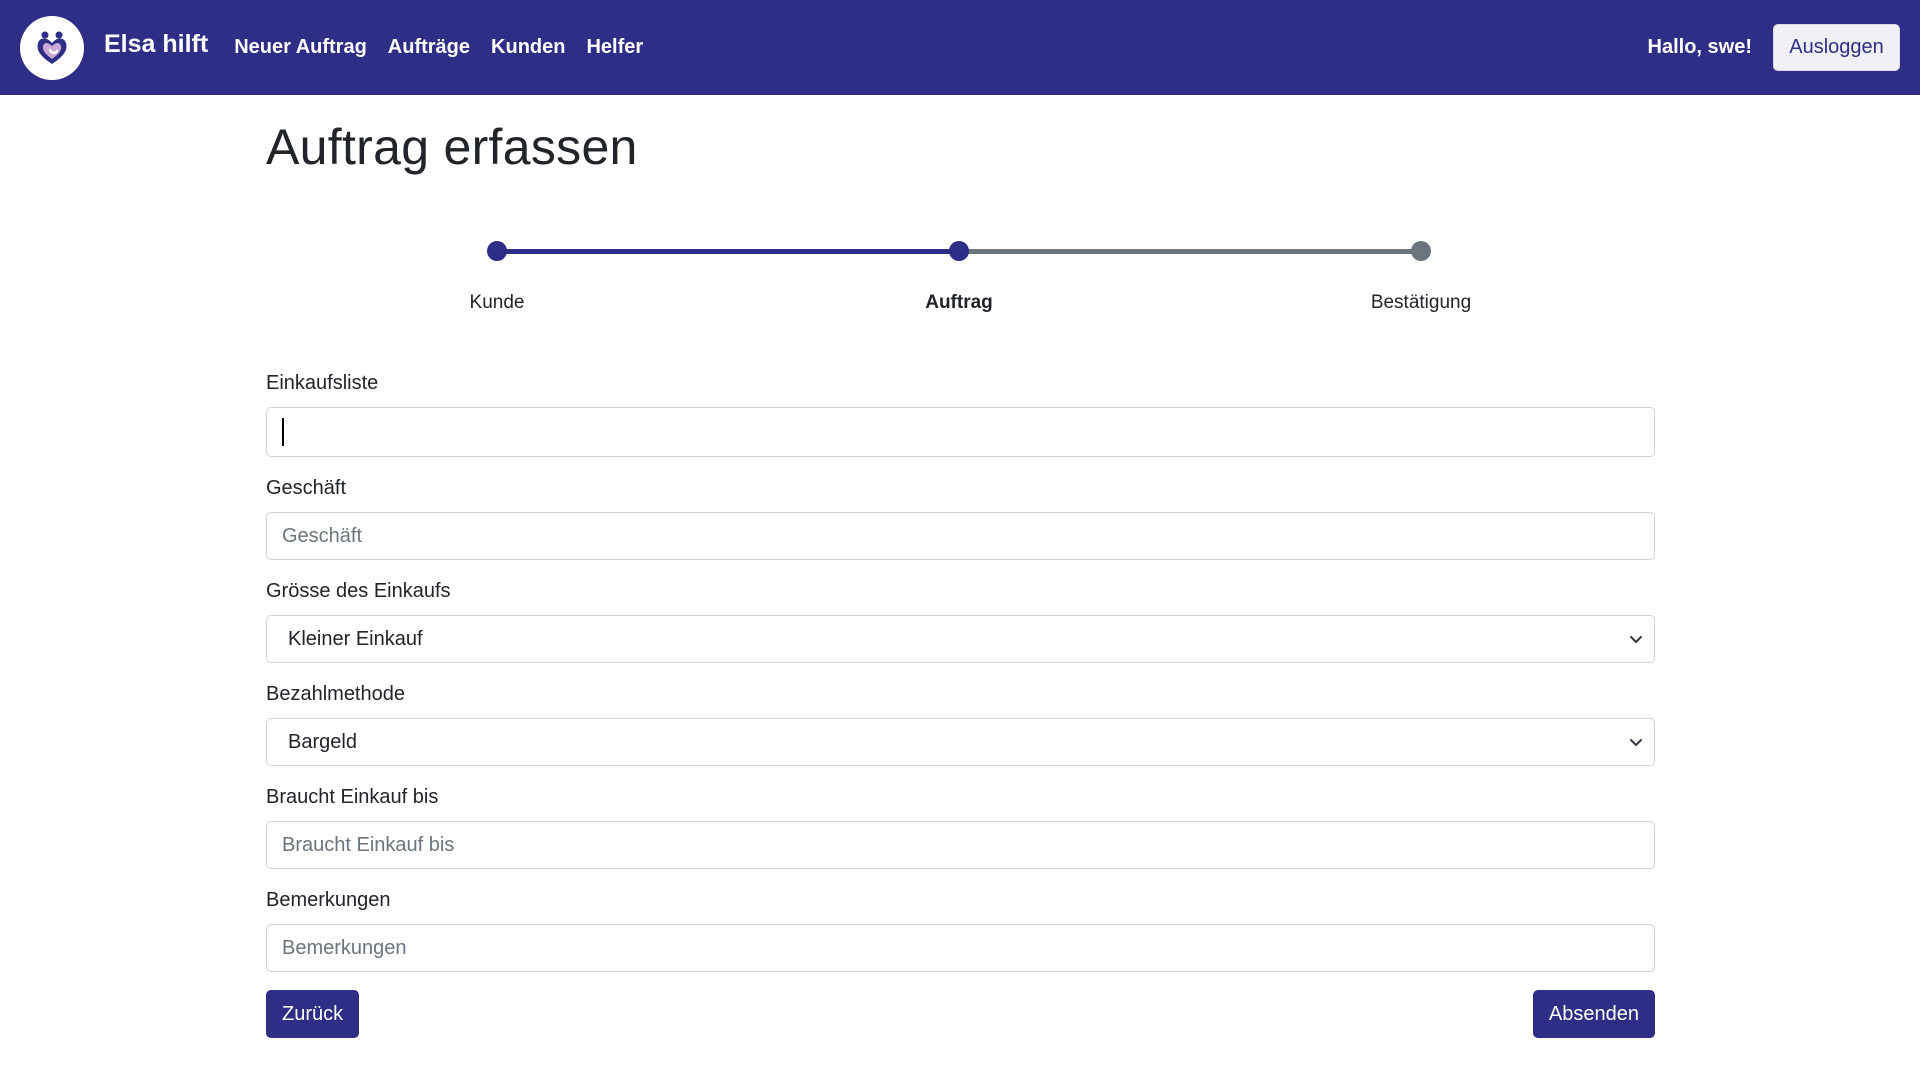 The width and height of the screenshot is (1920, 1080). I want to click on field-group-einkaufsliste: Einkaufsliste, so click(960, 414).